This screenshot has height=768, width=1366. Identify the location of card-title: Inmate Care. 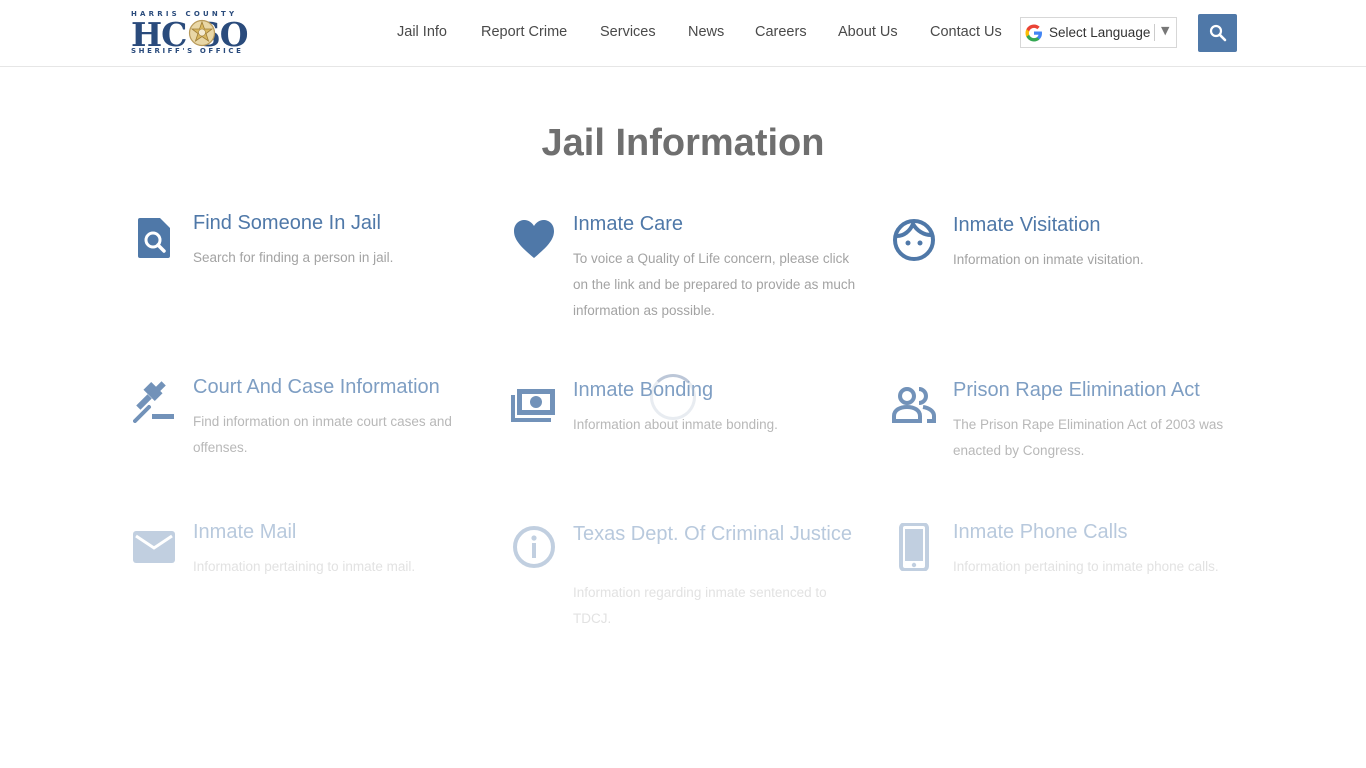
(628, 224).